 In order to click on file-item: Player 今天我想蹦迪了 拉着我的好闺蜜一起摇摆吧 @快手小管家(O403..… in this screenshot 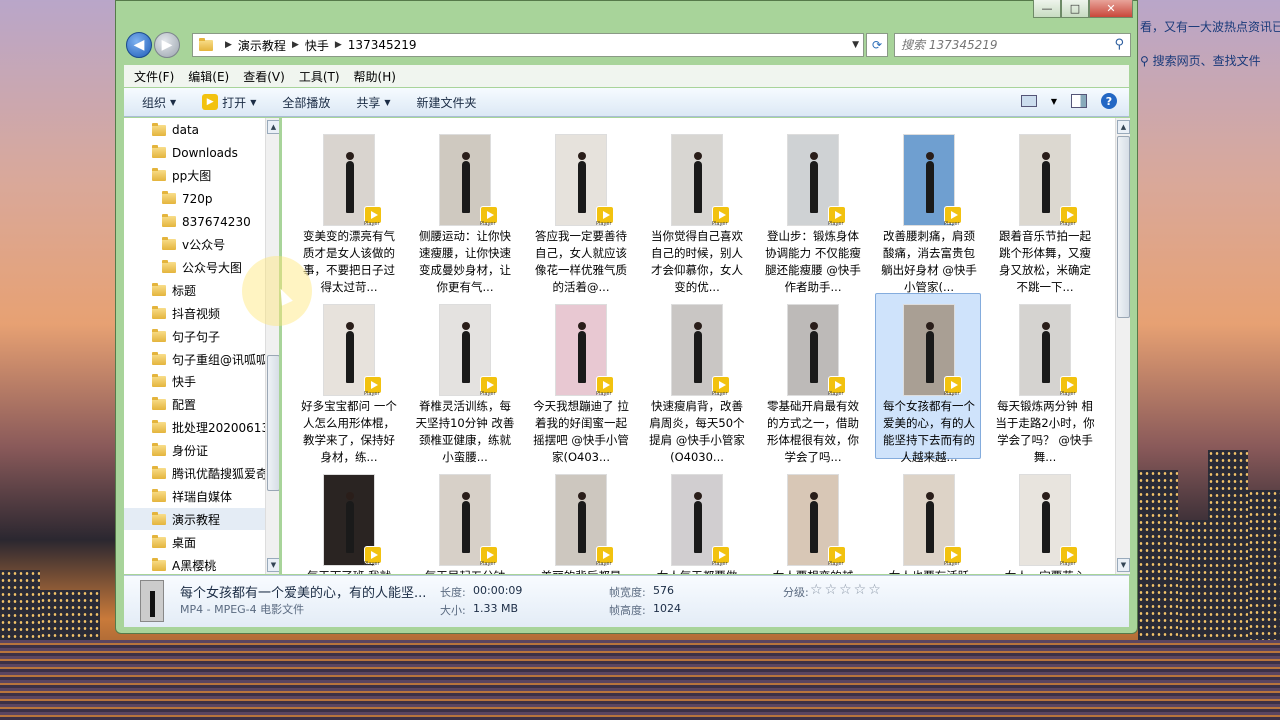, I will do `click(580, 378)`.